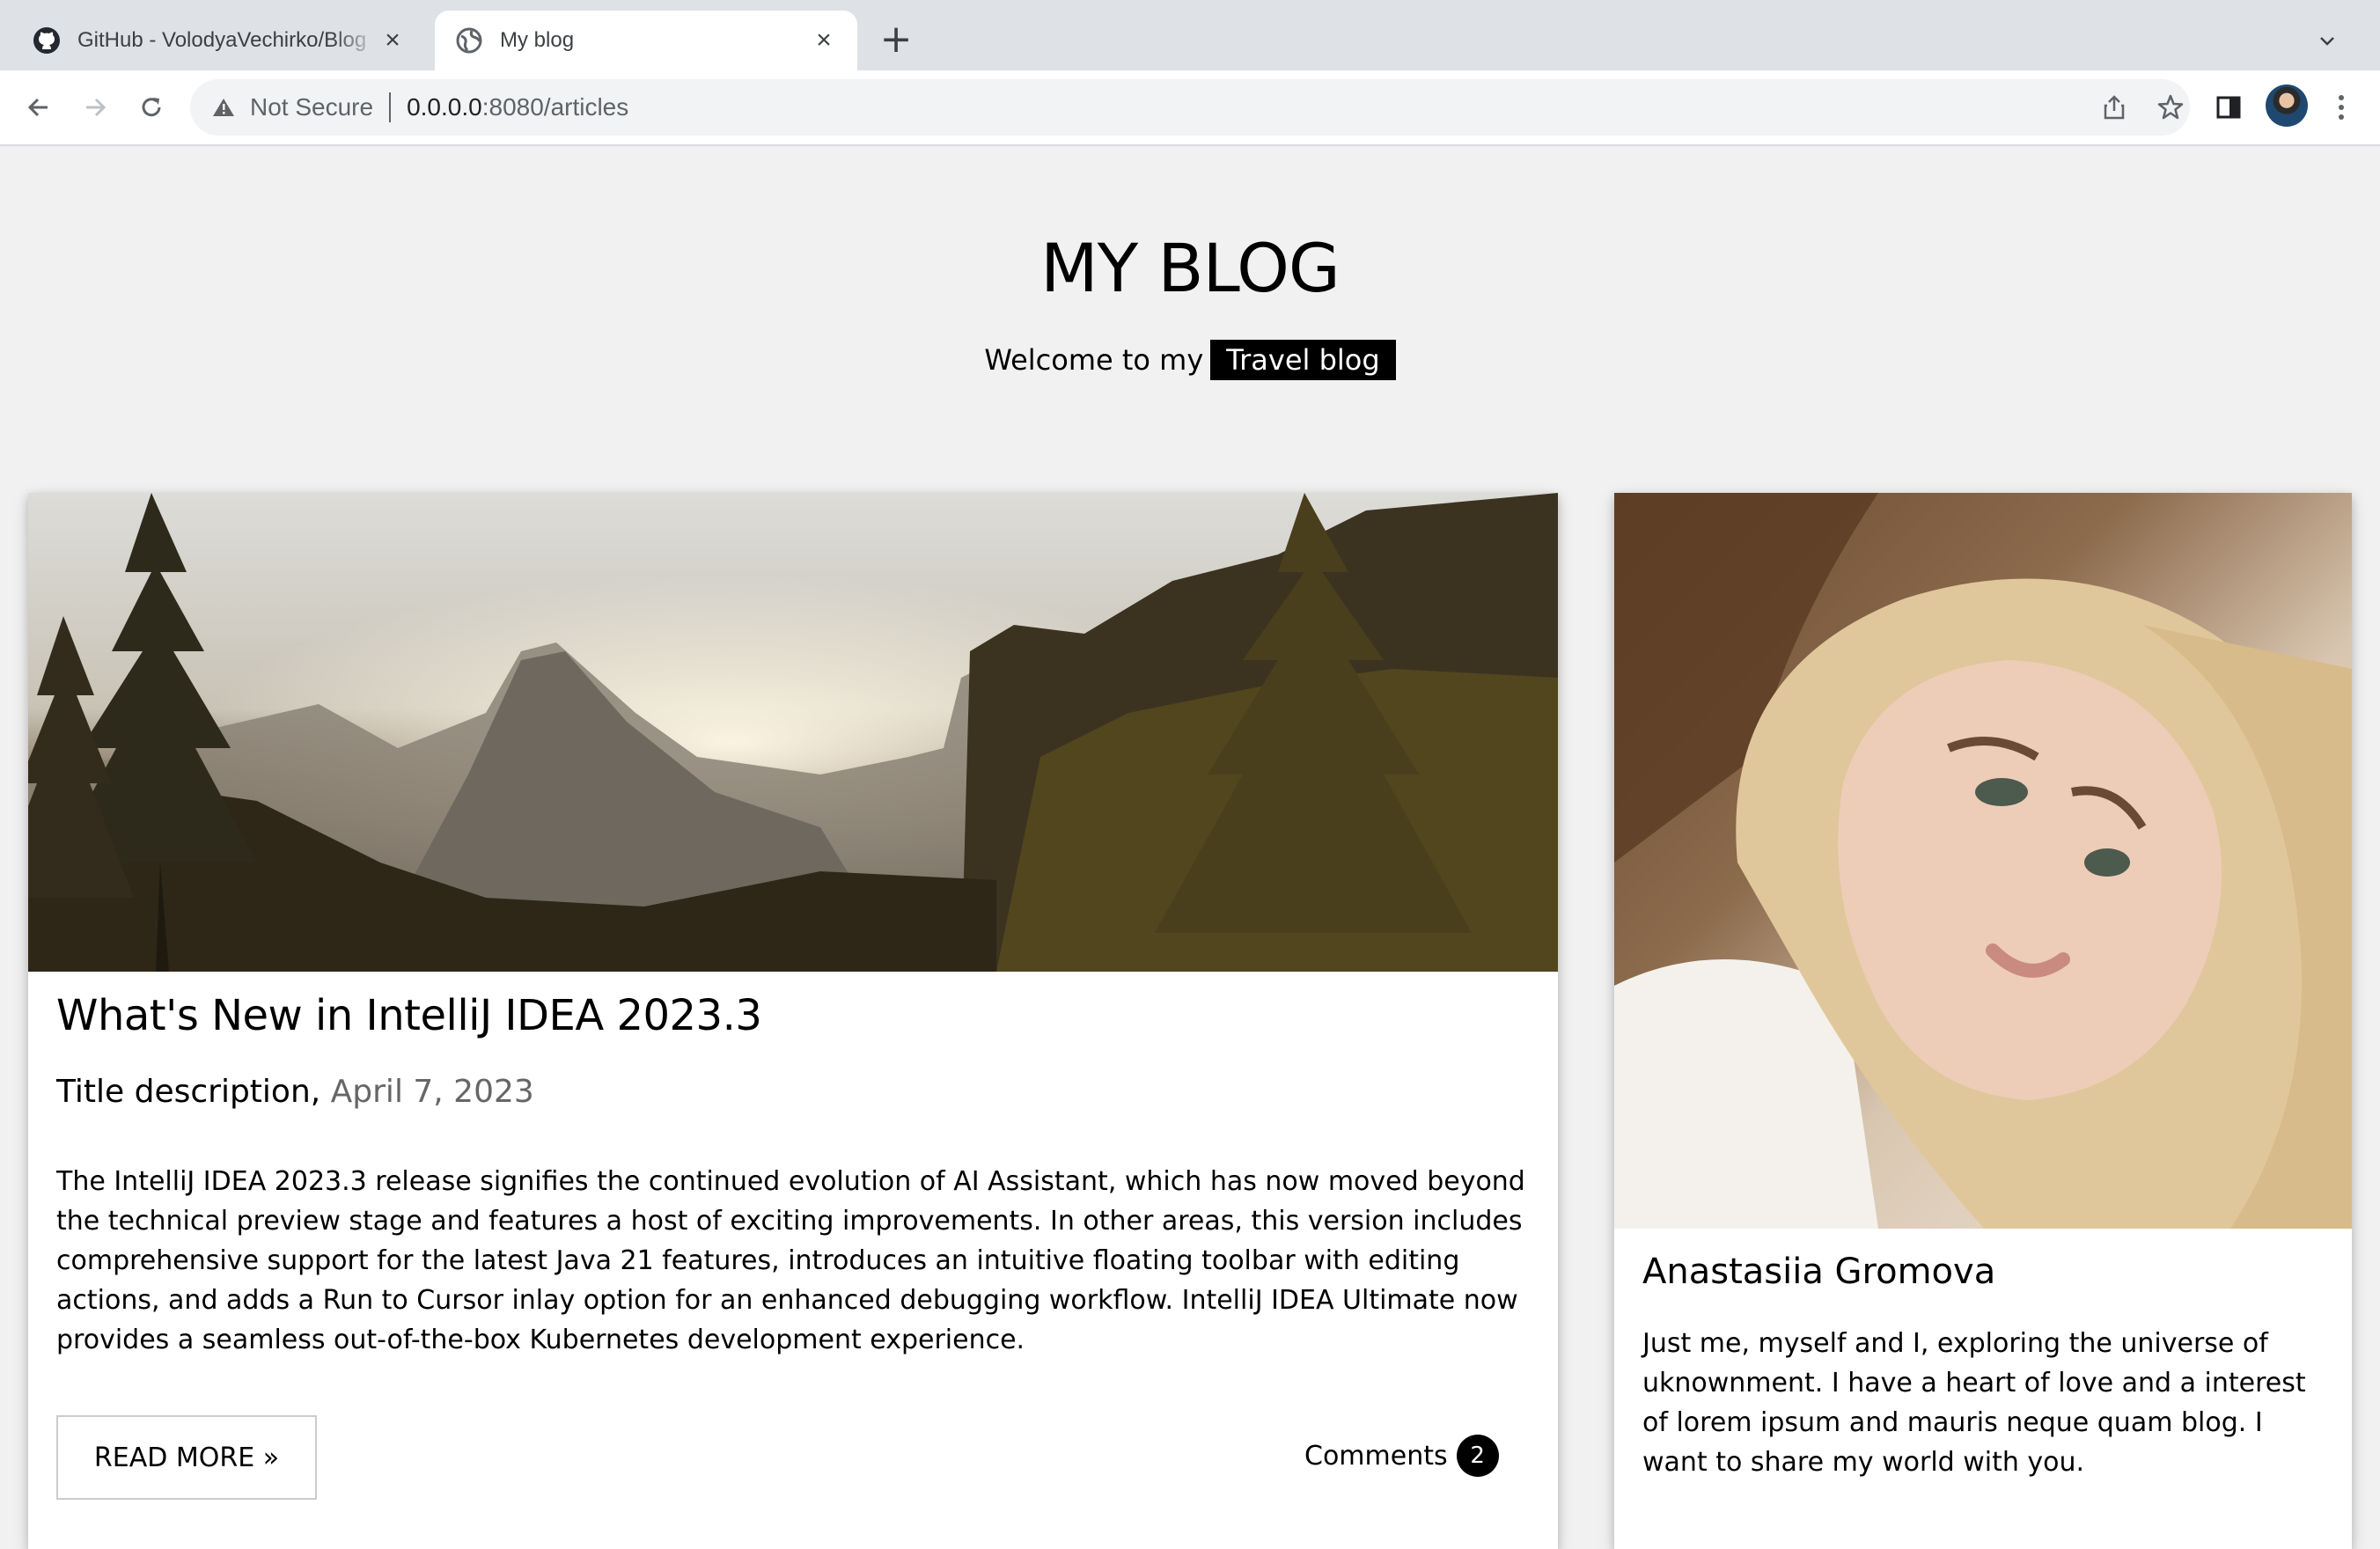 This screenshot has height=1549, width=2380. I want to click on article-subtitle: Title description, April 7, 2023, so click(295, 1092).